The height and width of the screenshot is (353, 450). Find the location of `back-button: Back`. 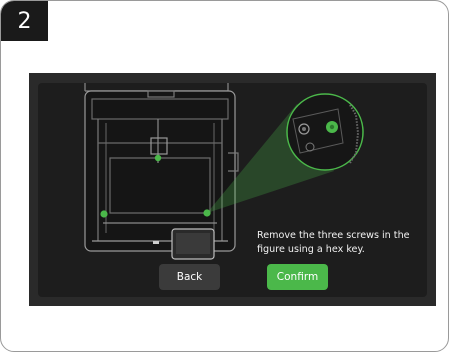

back-button: Back is located at coordinates (189, 277).